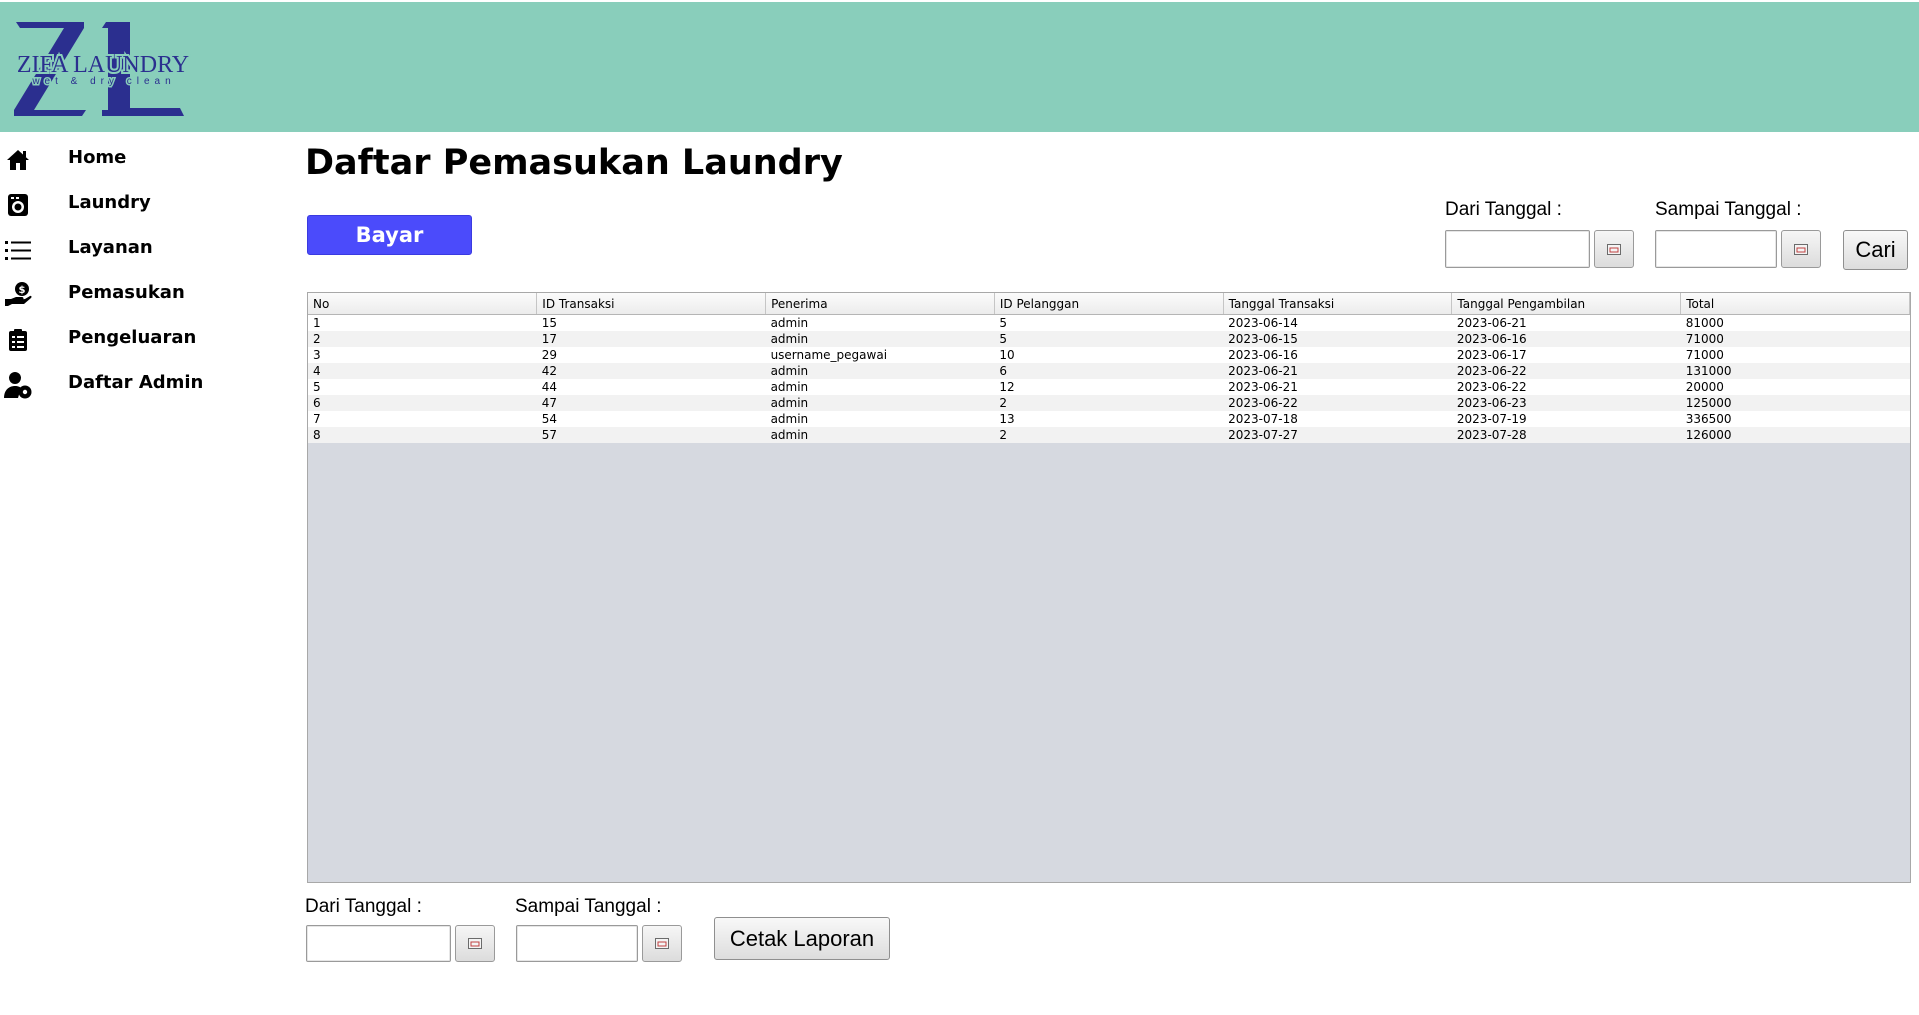 The height and width of the screenshot is (1015, 1919). I want to click on admin-user-icon, so click(18, 385).